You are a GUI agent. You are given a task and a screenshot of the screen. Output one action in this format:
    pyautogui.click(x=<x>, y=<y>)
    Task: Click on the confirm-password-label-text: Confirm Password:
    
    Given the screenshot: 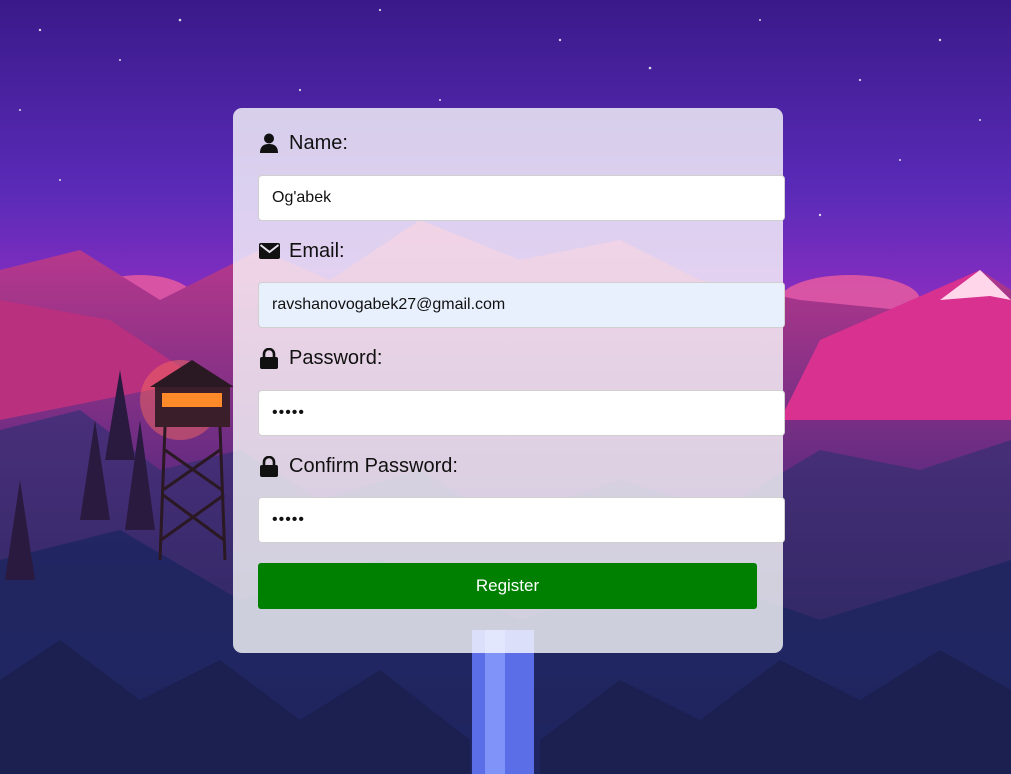 What is the action you would take?
    pyautogui.click(x=373, y=465)
    